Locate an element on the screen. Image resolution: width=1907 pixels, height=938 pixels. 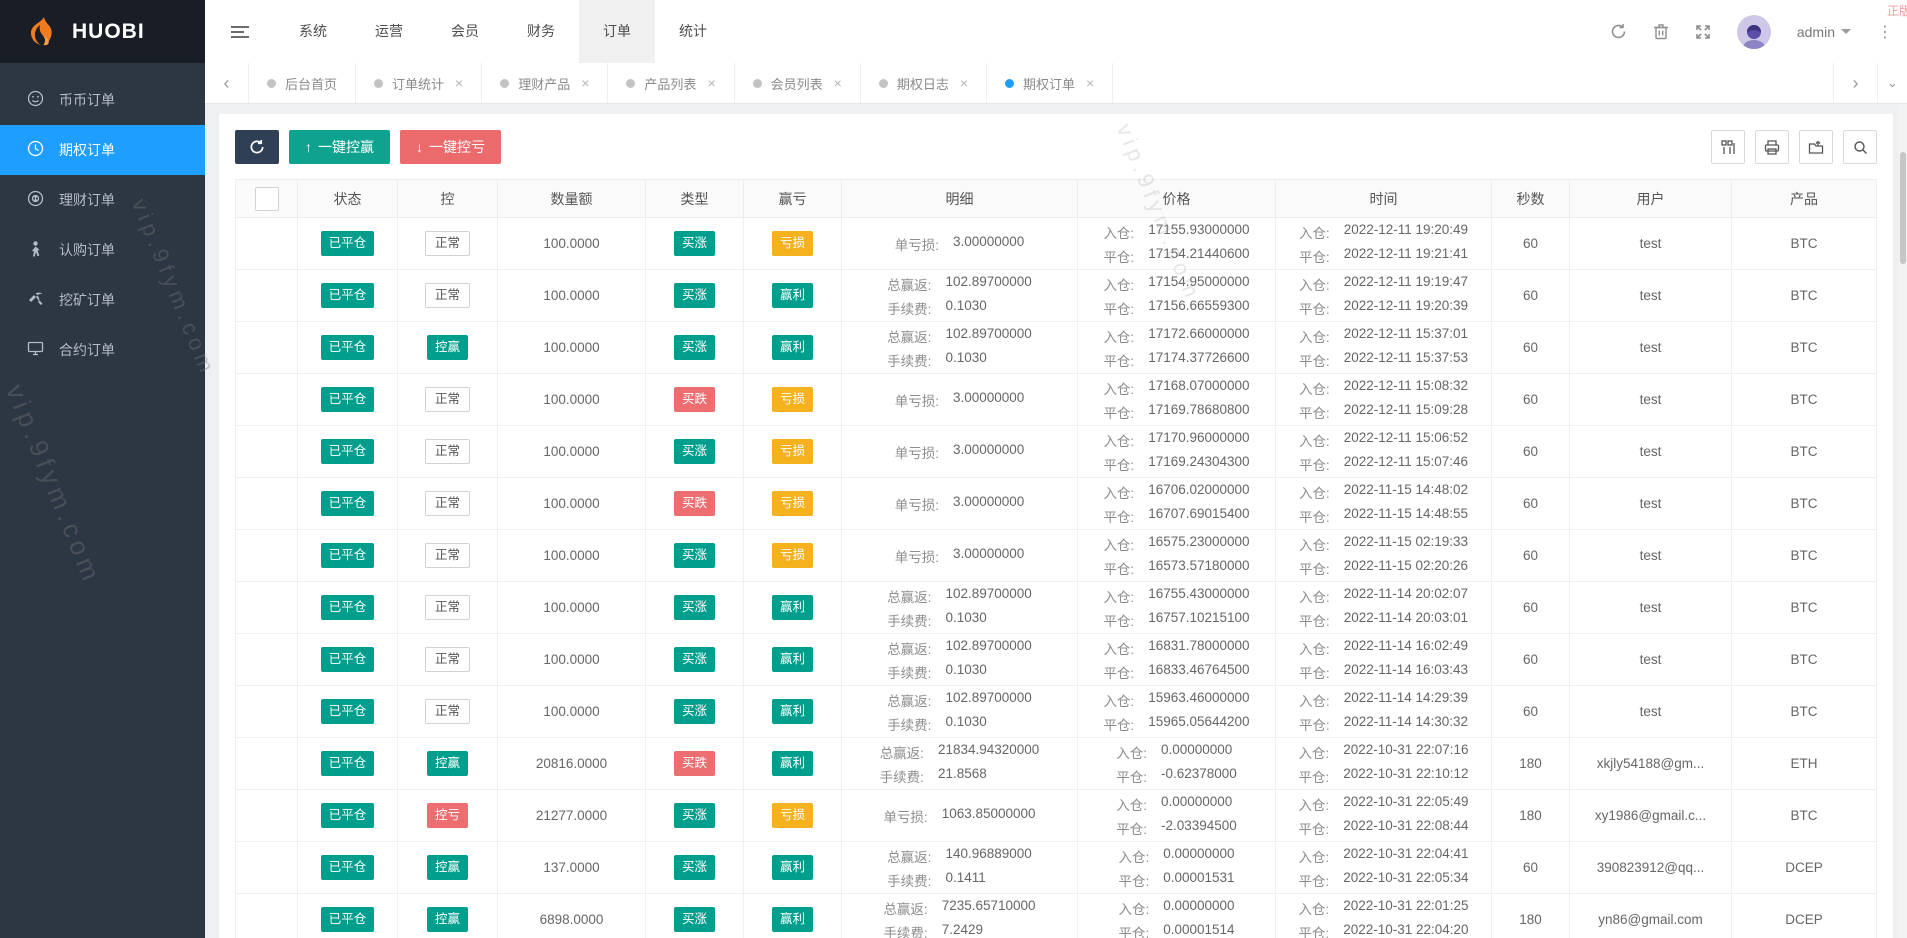
columns-filter-icon is located at coordinates (1728, 147).